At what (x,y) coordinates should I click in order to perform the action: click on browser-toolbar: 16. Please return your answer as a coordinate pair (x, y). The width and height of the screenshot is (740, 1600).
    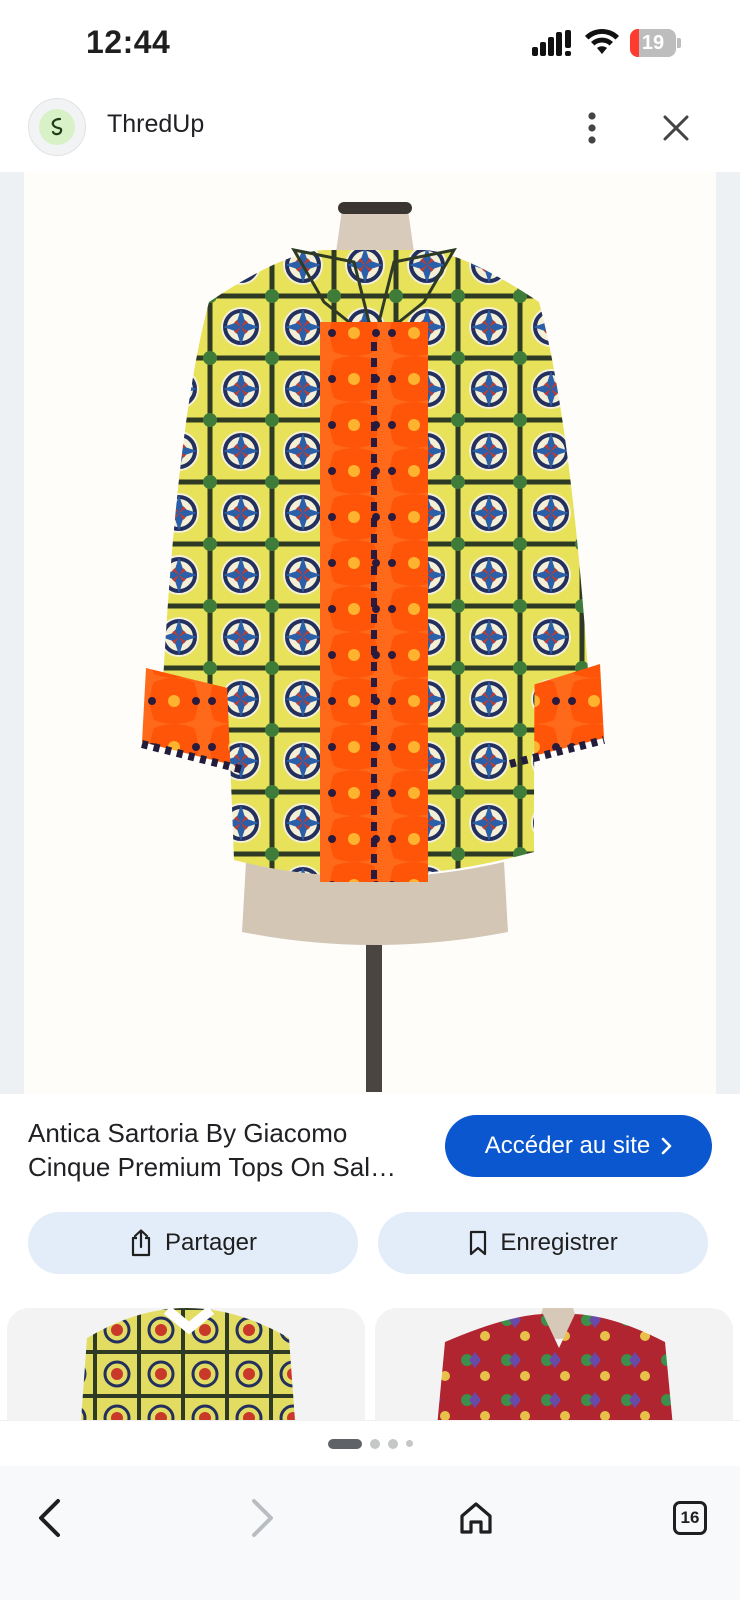
    Looking at the image, I should click on (370, 1533).